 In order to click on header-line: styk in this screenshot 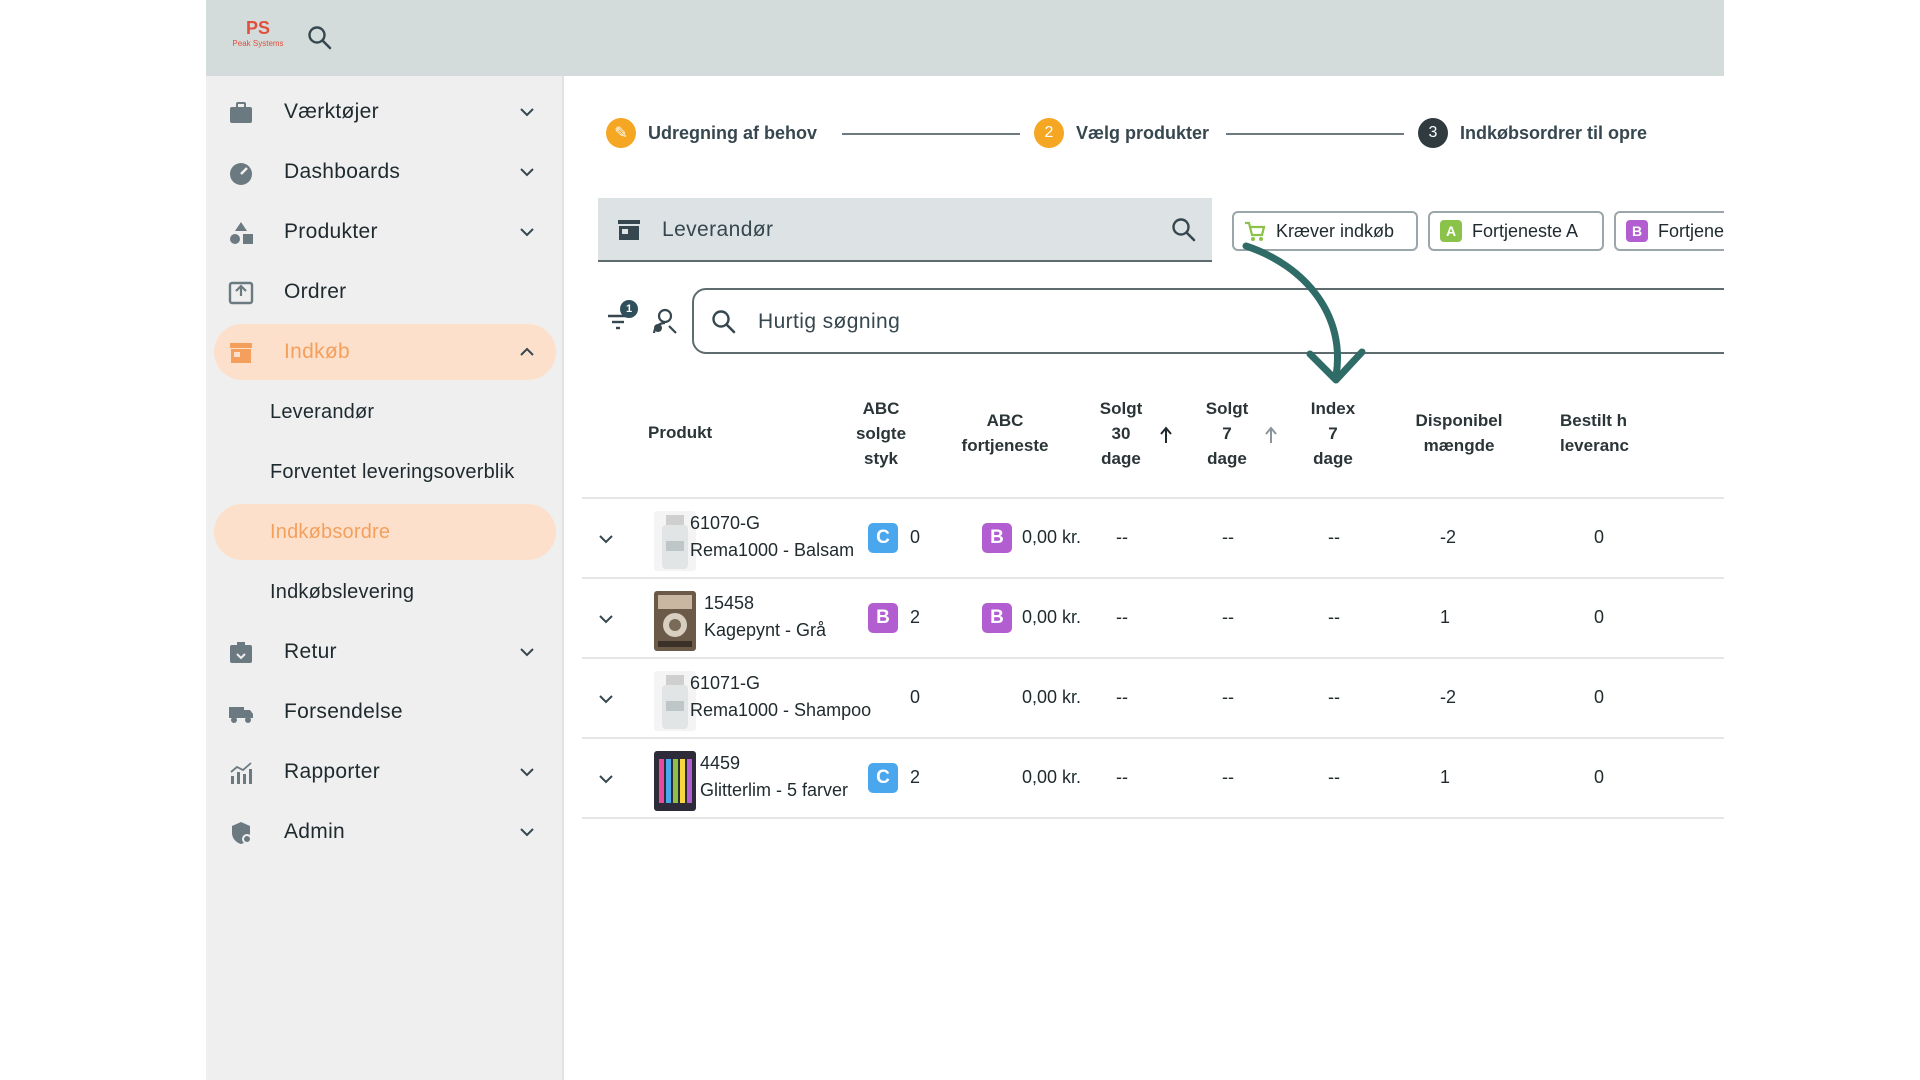, I will do `click(881, 458)`.